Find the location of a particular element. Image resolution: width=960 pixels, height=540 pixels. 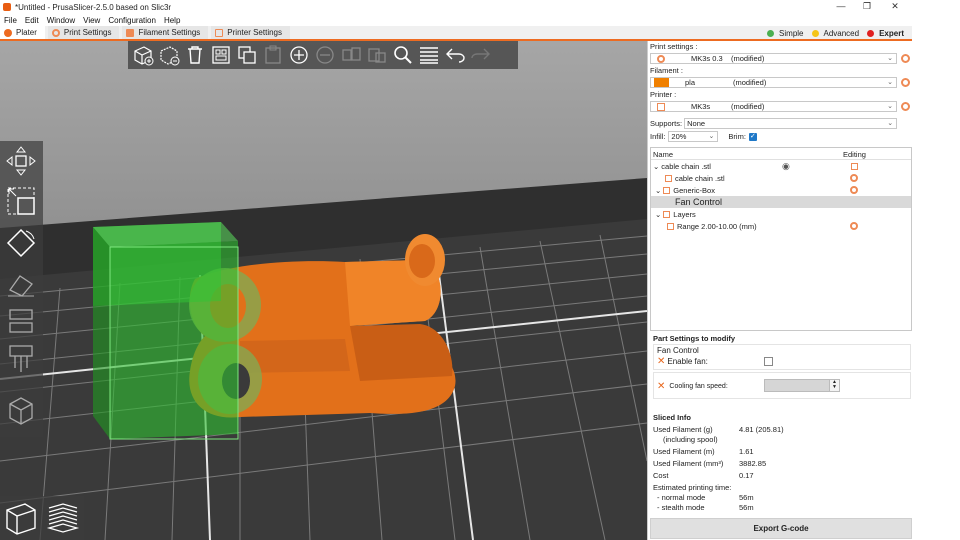

maximize-button: ❐ is located at coordinates (867, 7).